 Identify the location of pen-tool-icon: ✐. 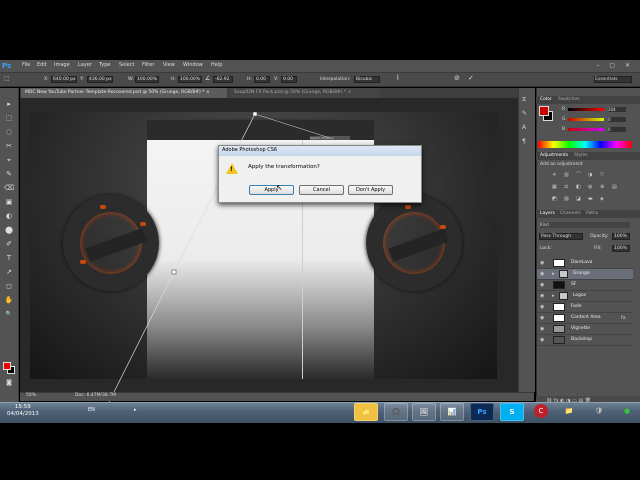
(9, 244).